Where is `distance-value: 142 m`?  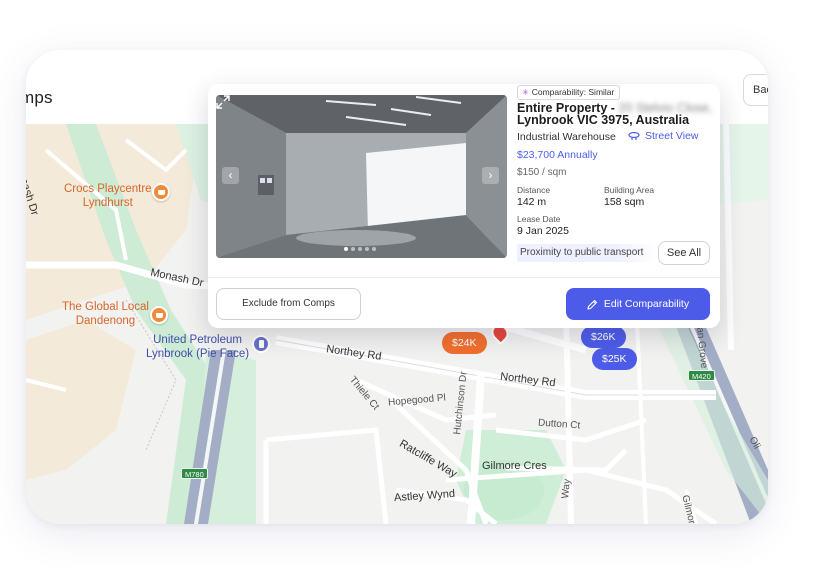 distance-value: 142 m is located at coordinates (532, 202).